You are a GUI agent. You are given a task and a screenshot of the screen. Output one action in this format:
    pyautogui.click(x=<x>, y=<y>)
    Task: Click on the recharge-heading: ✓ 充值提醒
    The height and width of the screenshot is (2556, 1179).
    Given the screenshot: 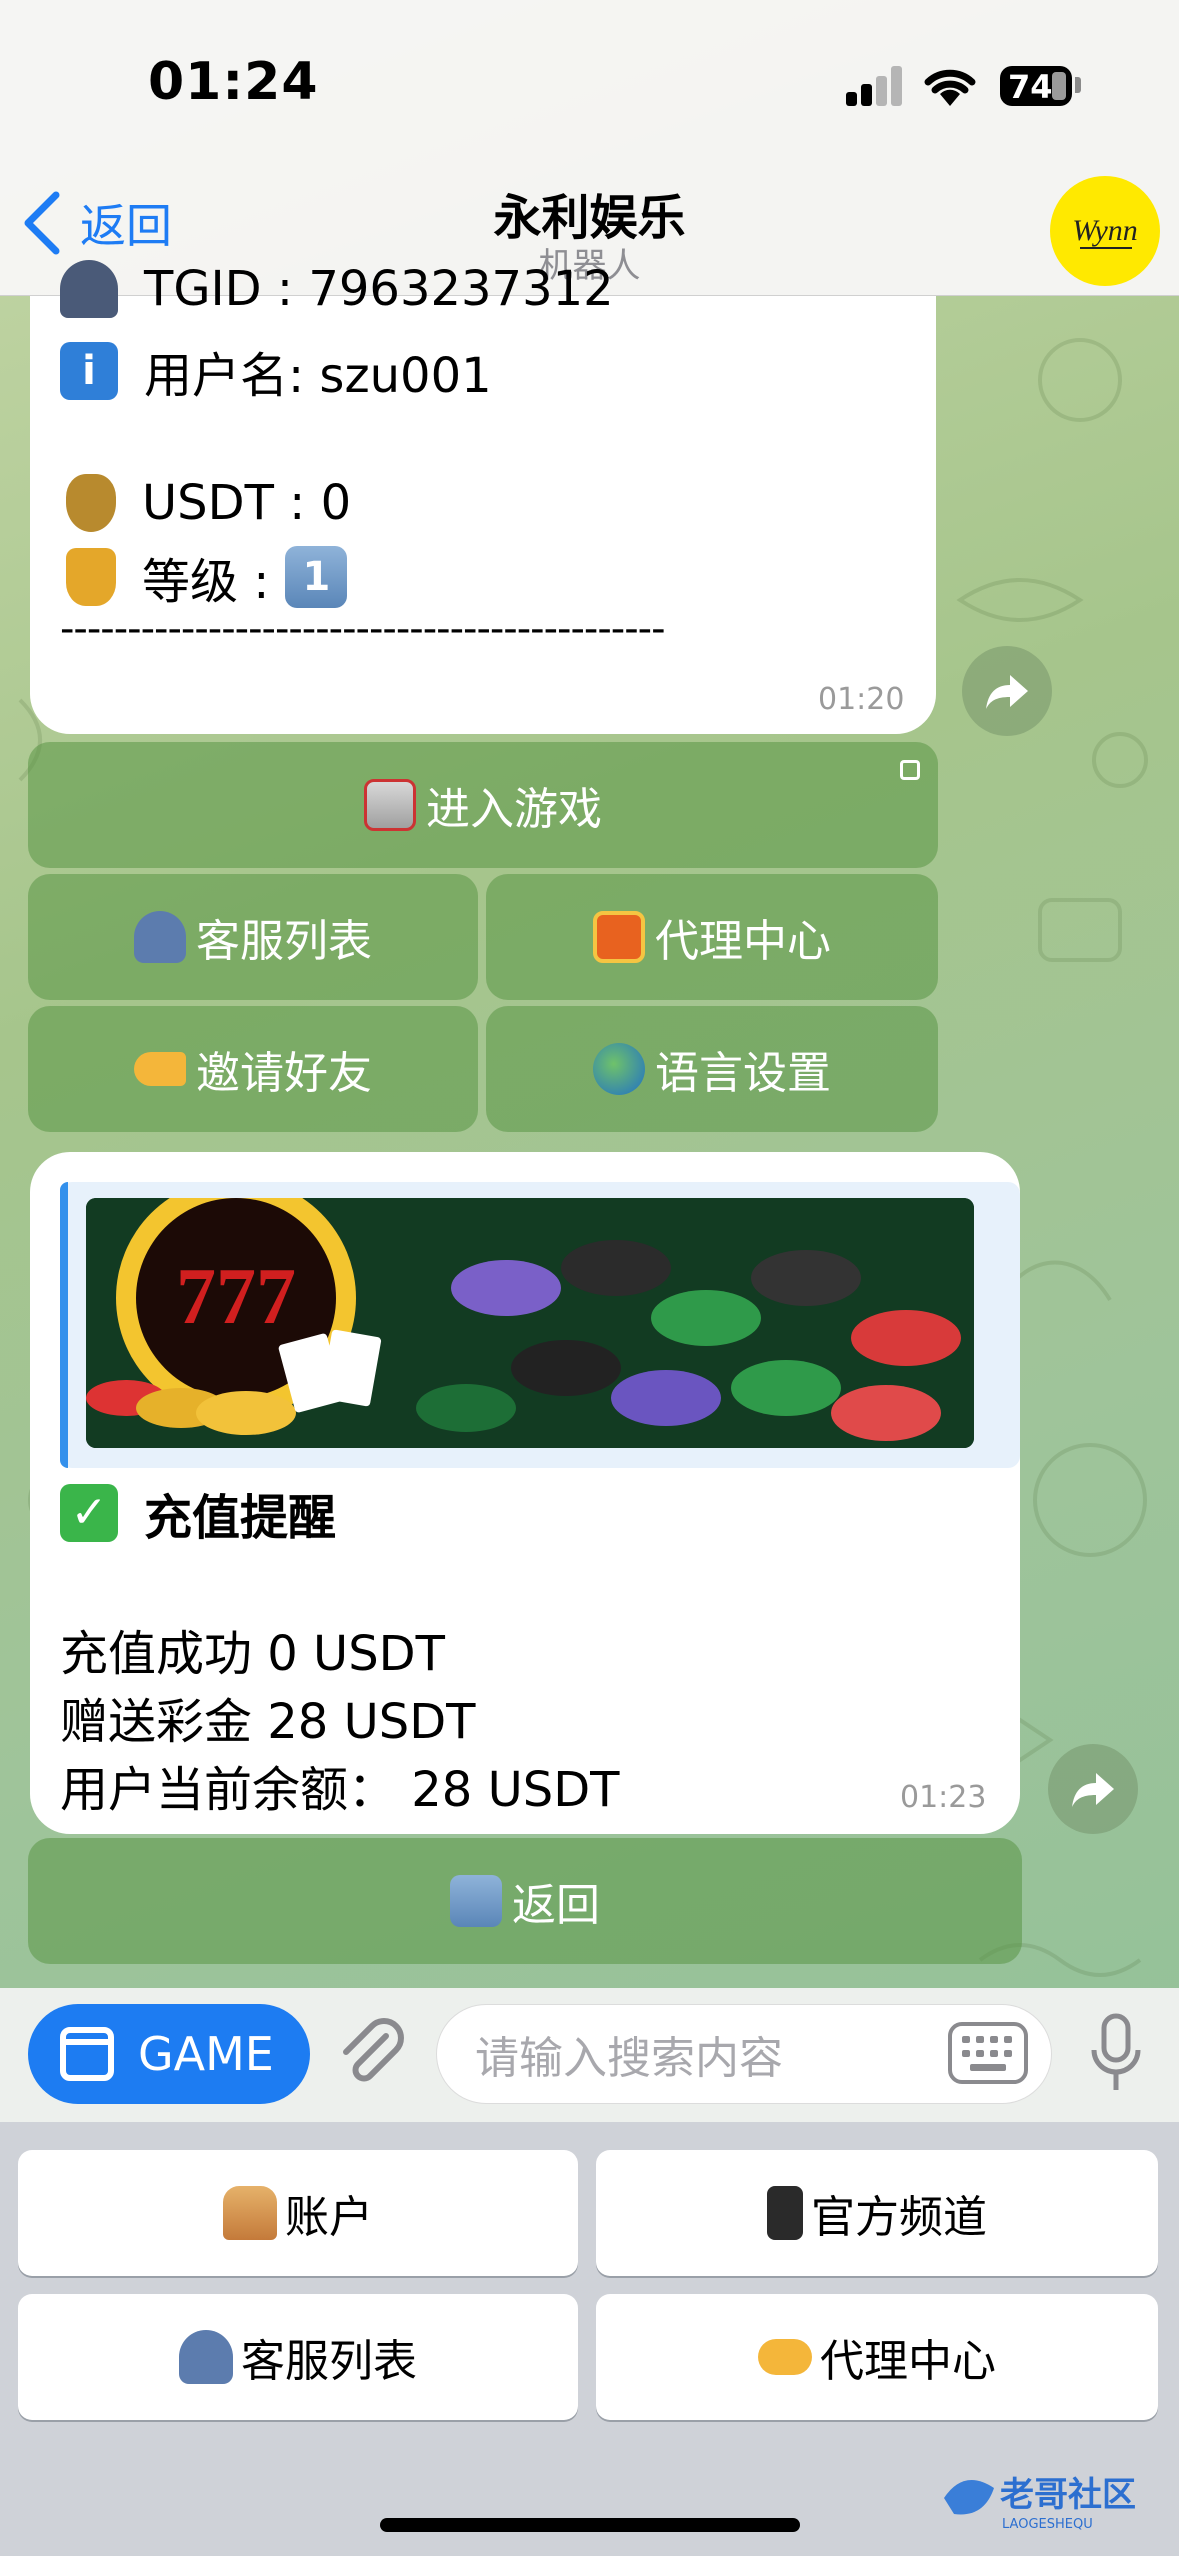 What is the action you would take?
    pyautogui.click(x=198, y=1513)
    